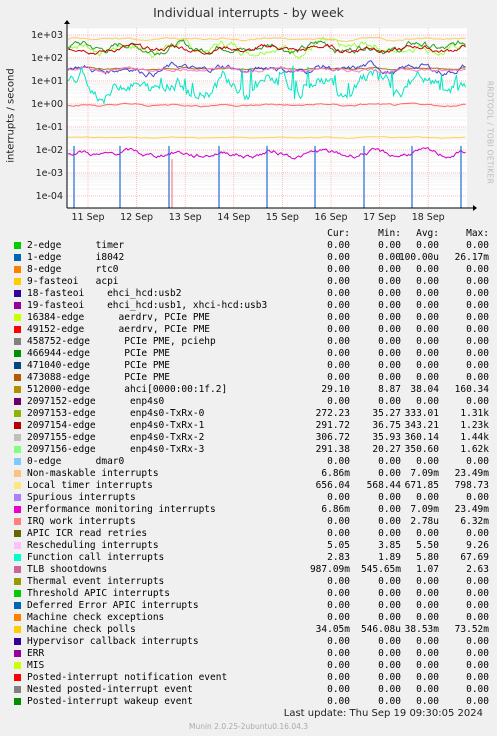 The width and height of the screenshot is (497, 736). I want to click on x-tick-label: 18 Sep, so click(428, 217).